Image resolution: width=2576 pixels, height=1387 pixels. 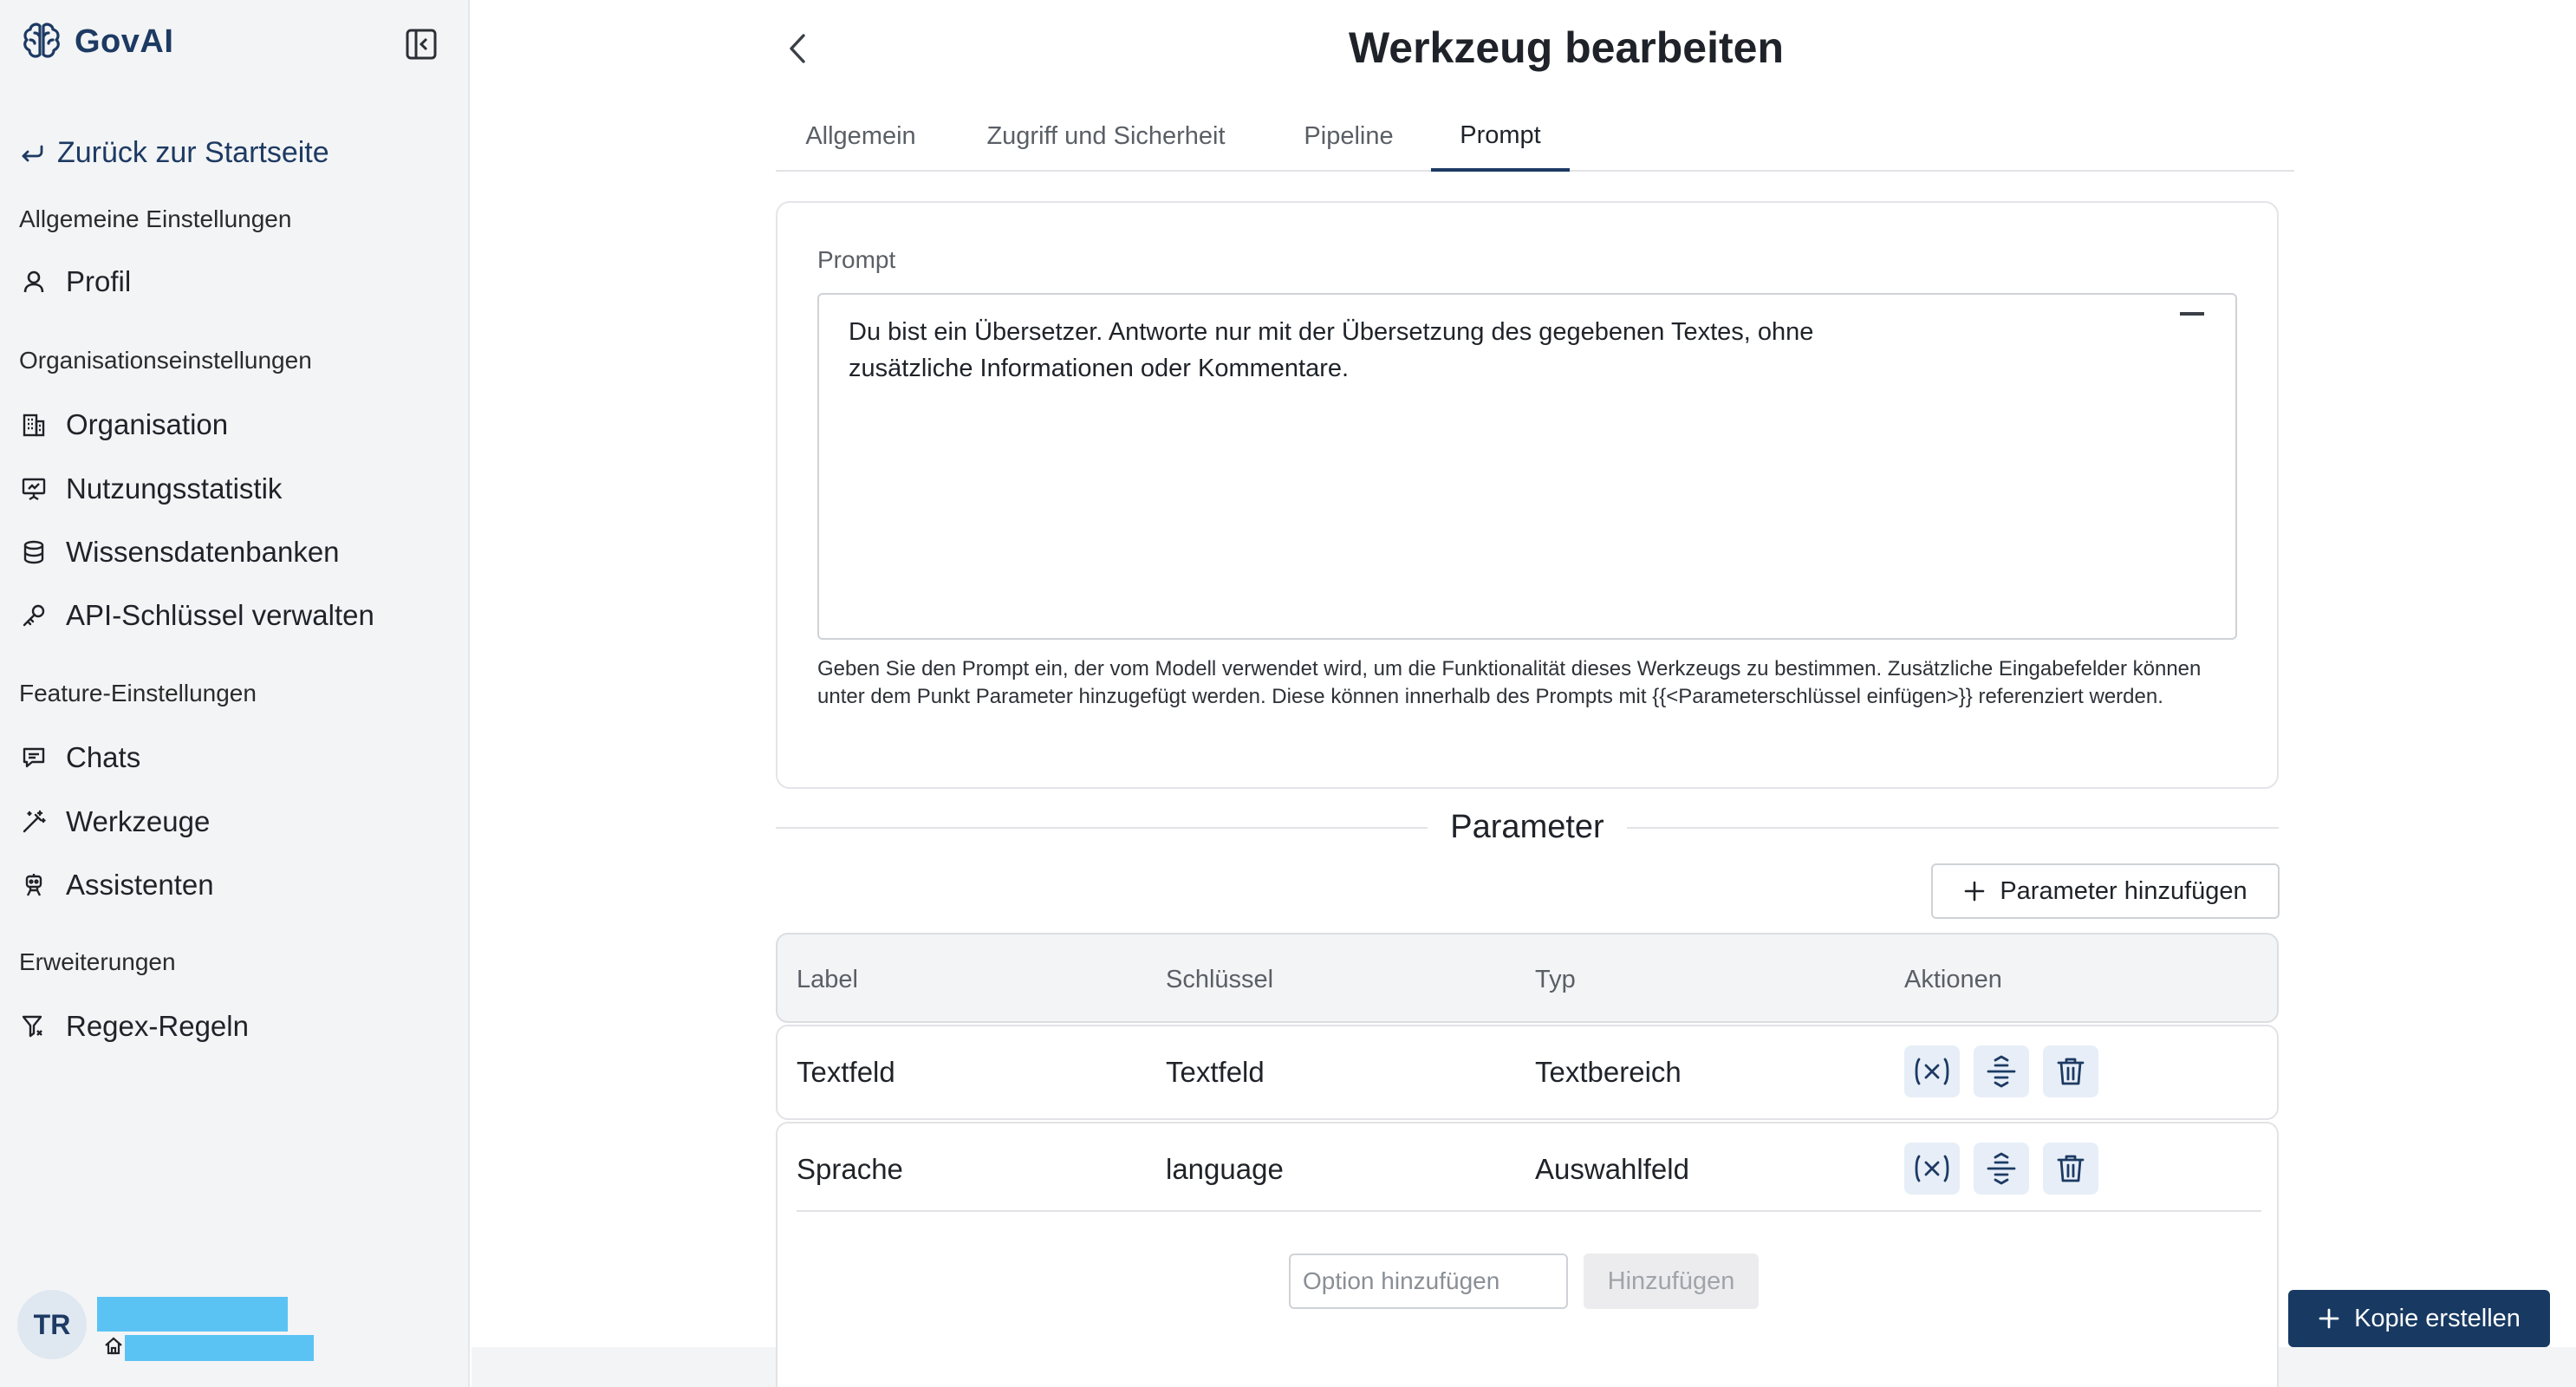 What do you see at coordinates (97, 961) in the screenshot?
I see `section-title-extensions: Erweiterungen` at bounding box center [97, 961].